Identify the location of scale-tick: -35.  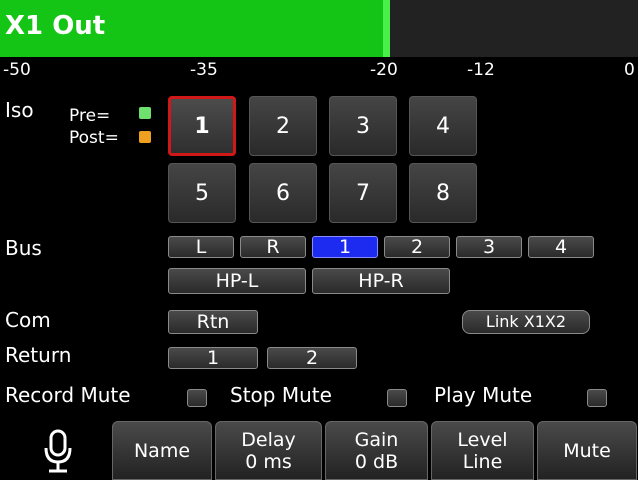
(204, 70).